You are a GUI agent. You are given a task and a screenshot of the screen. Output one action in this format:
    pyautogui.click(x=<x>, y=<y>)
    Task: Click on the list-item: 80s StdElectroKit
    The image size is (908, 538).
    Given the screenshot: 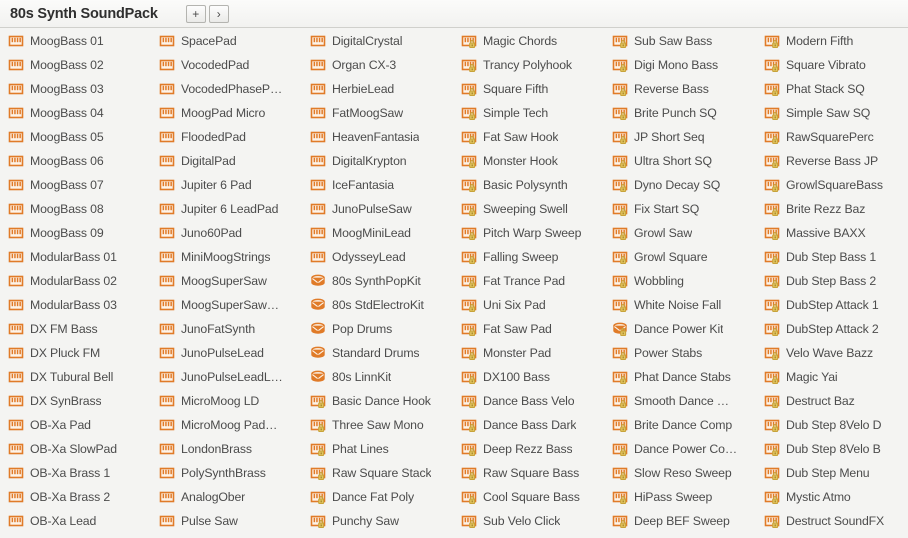 What is the action you would take?
    pyautogui.click(x=381, y=305)
    